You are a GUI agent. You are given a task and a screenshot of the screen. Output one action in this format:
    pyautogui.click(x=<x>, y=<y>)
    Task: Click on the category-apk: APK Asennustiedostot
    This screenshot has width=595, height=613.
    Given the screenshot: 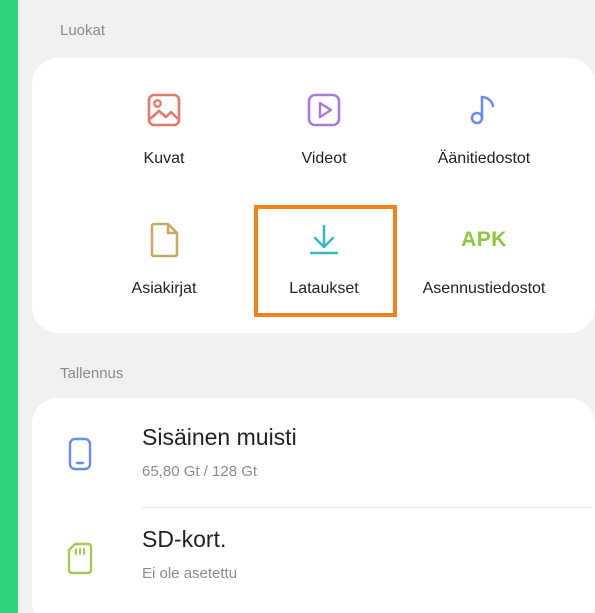 What is the action you would take?
    pyautogui.click(x=484, y=263)
    